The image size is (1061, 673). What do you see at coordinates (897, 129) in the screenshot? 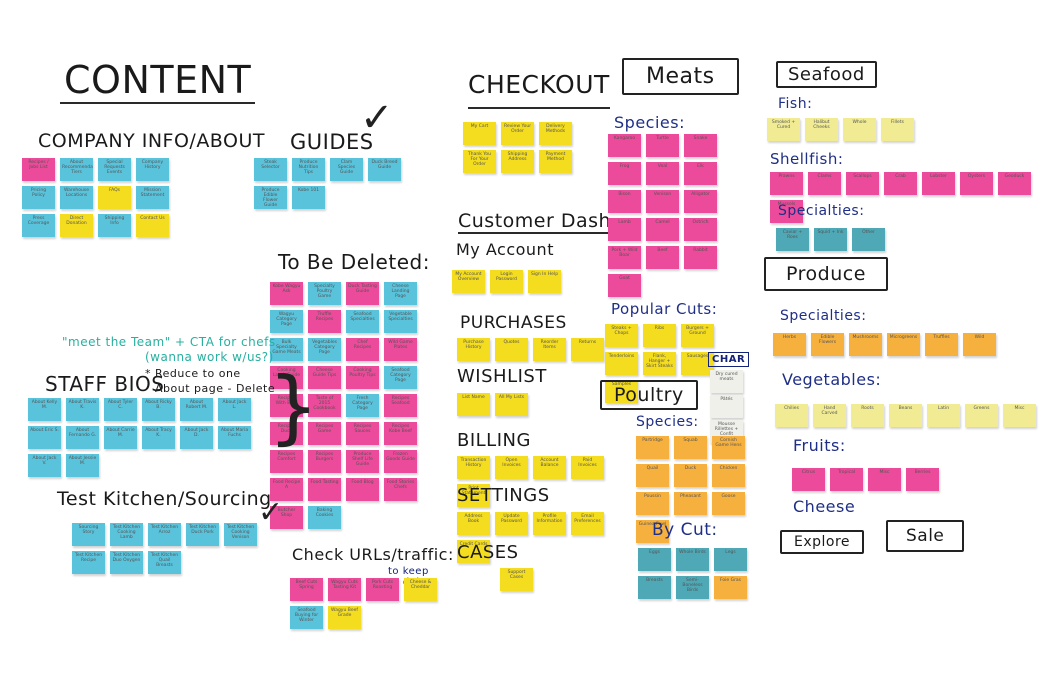
I see `sticky-note: Fillets` at bounding box center [897, 129].